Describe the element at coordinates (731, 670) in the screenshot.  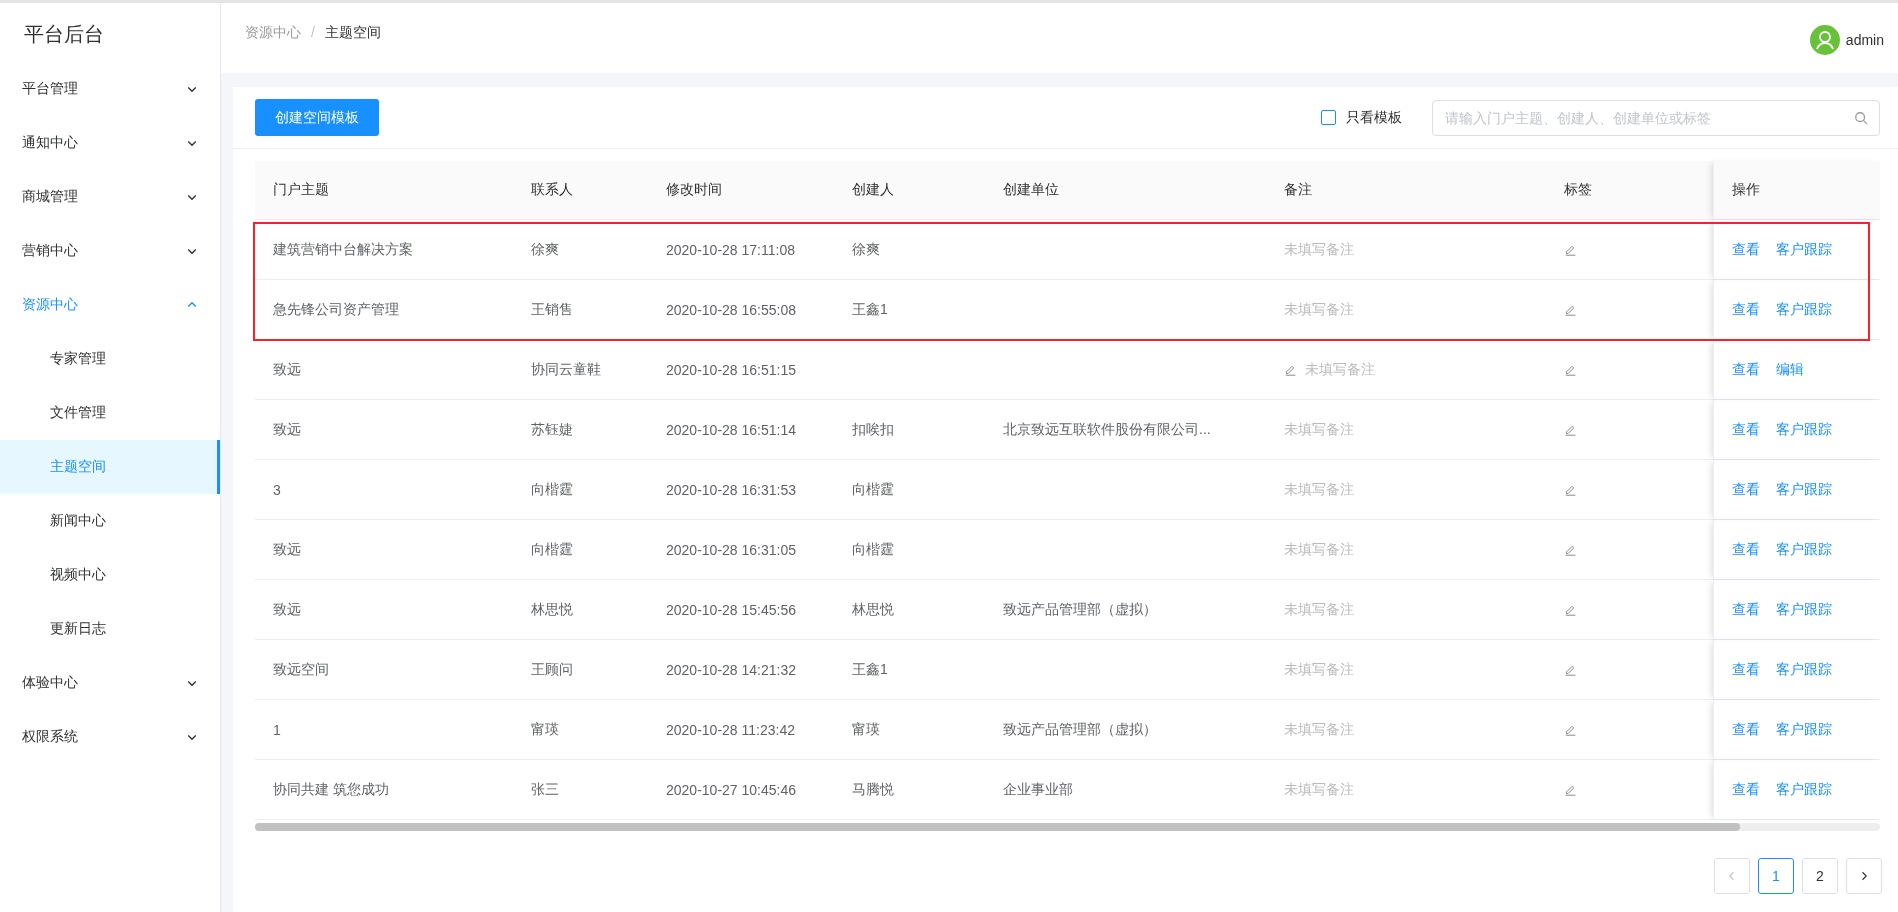
I see `table-cell-text: 2020-10-28 14:21:32` at that location.